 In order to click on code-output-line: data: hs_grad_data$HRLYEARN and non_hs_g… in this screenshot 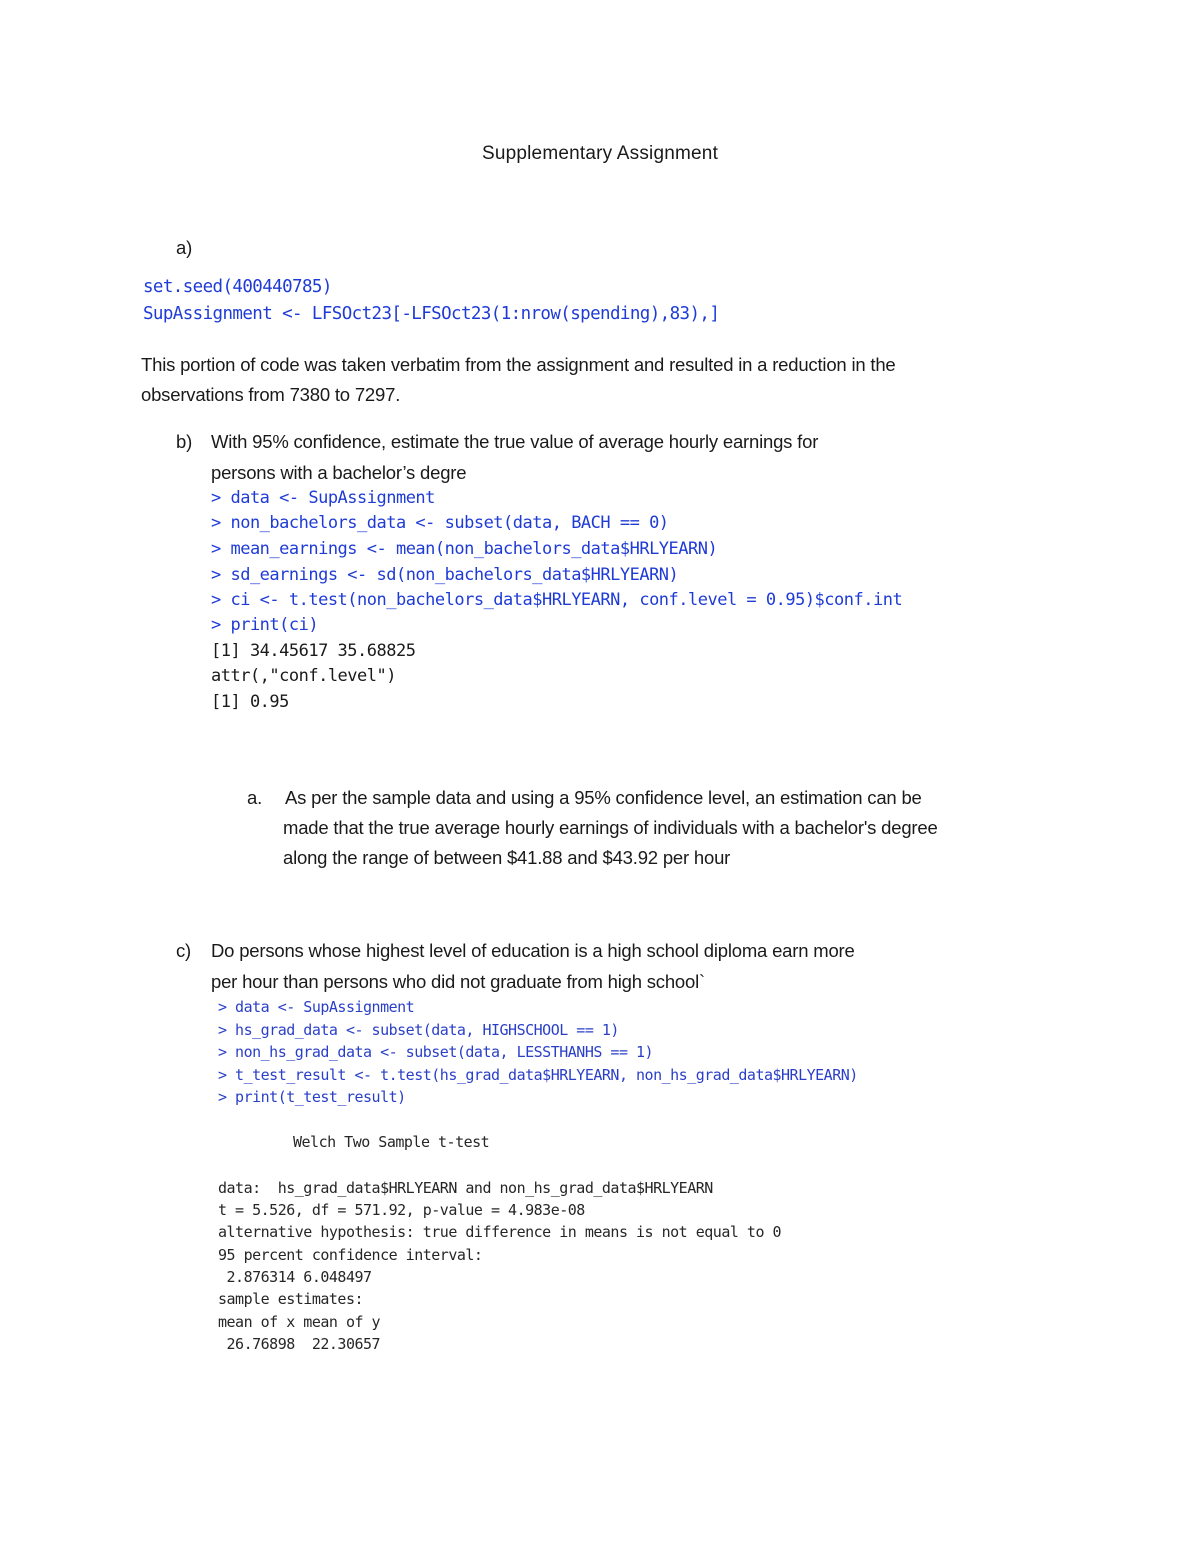, I will do `click(465, 1188)`.